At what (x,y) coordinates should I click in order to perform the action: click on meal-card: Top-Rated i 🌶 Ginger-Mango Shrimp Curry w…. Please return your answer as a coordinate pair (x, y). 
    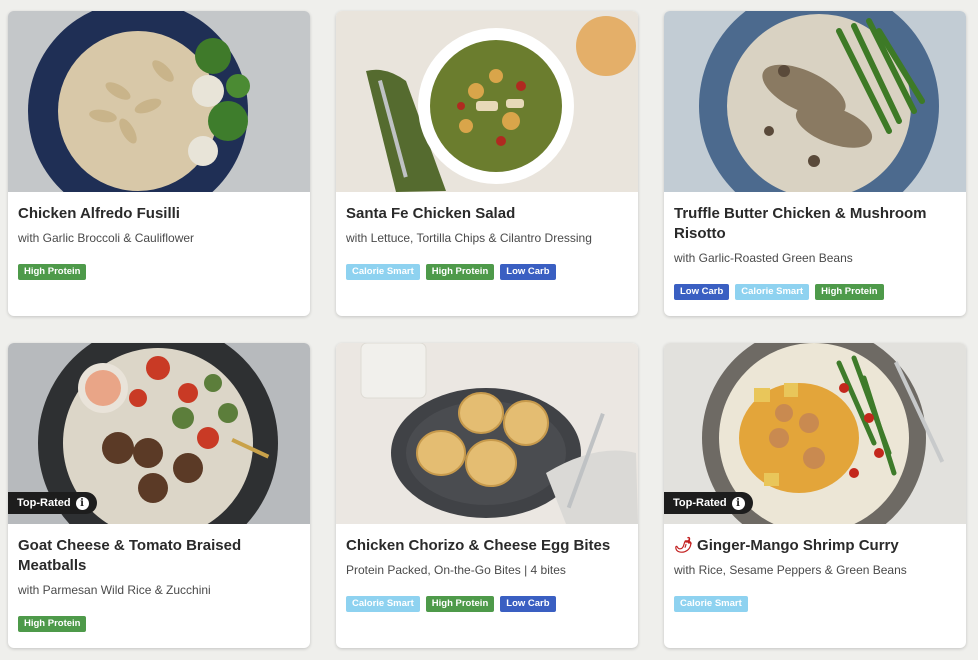
    Looking at the image, I should click on (815, 495).